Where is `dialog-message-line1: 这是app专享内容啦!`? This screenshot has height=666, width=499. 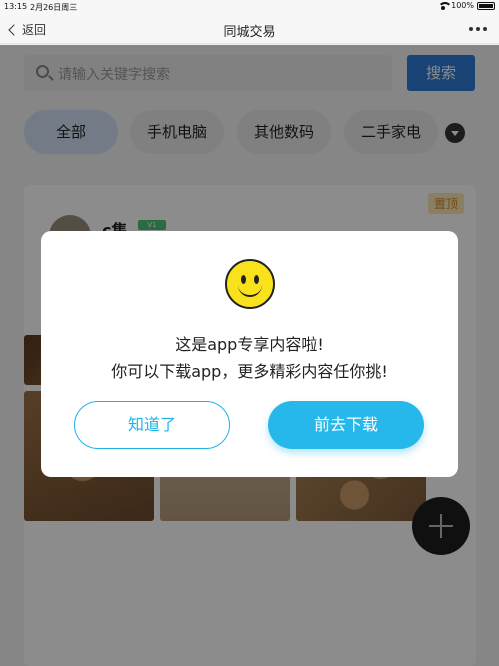 dialog-message-line1: 这是app专享内容啦! is located at coordinates (249, 344).